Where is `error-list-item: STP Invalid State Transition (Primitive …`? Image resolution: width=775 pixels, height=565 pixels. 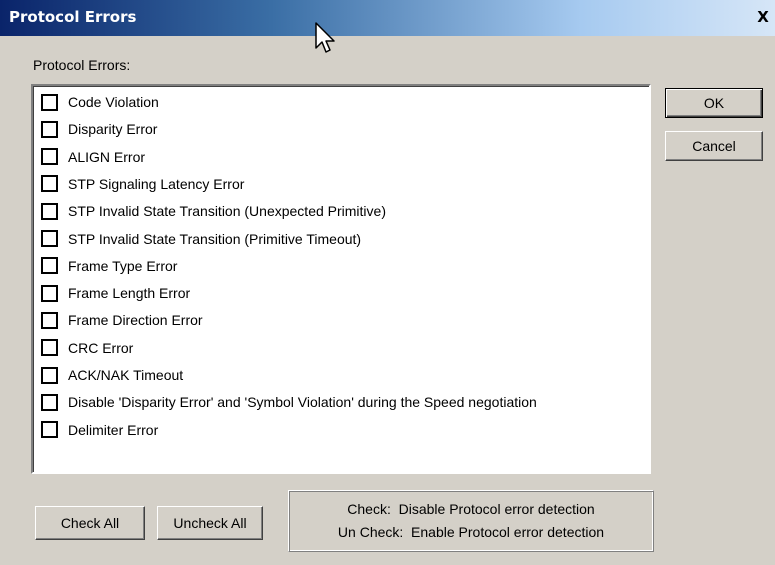 error-list-item: STP Invalid State Transition (Primitive … is located at coordinates (338, 239).